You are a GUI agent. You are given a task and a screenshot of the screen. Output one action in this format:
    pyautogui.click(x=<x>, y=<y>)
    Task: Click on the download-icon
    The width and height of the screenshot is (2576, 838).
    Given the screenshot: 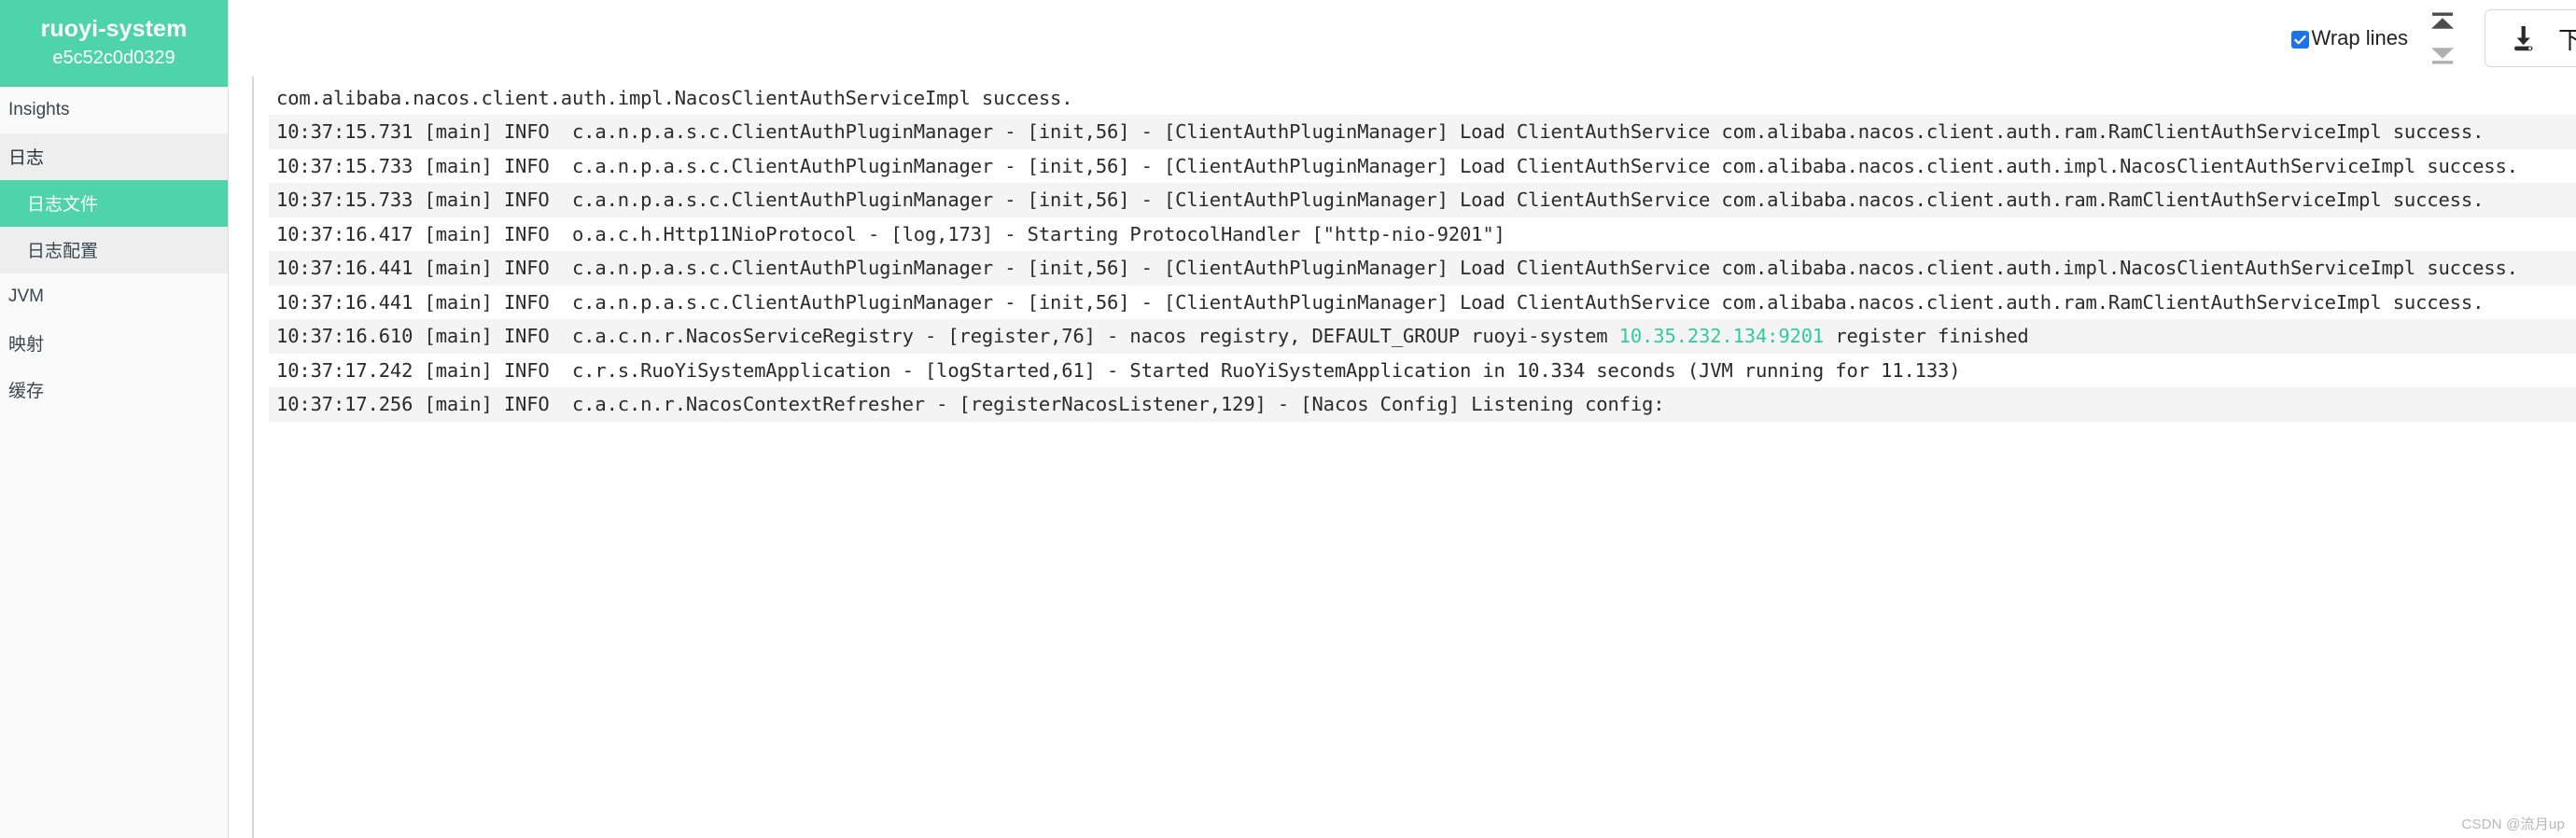 What is the action you would take?
    pyautogui.click(x=2524, y=38)
    